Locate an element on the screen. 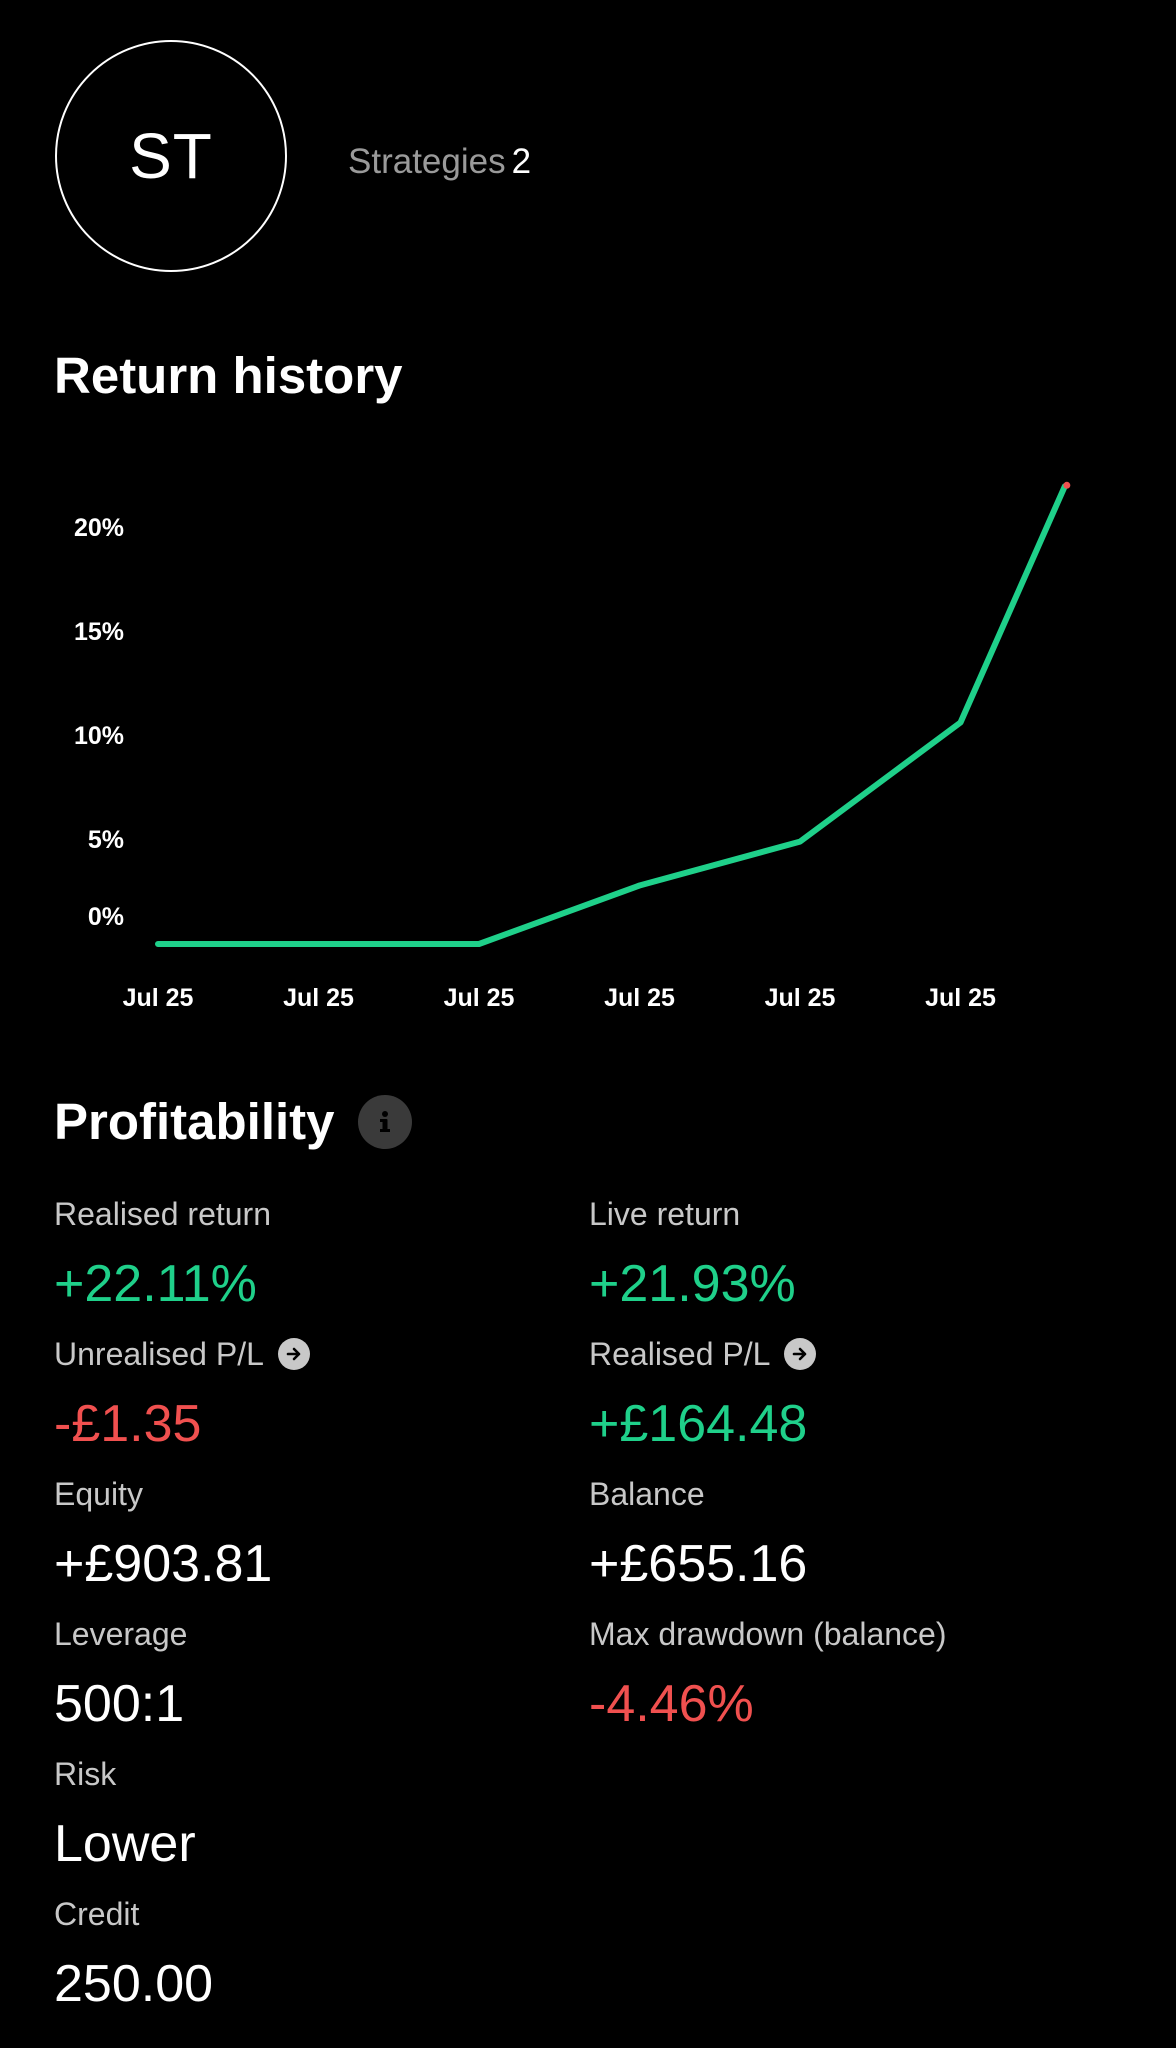 This screenshot has height=2048, width=1176. strategies-count: Strategies 2 is located at coordinates (439, 162).